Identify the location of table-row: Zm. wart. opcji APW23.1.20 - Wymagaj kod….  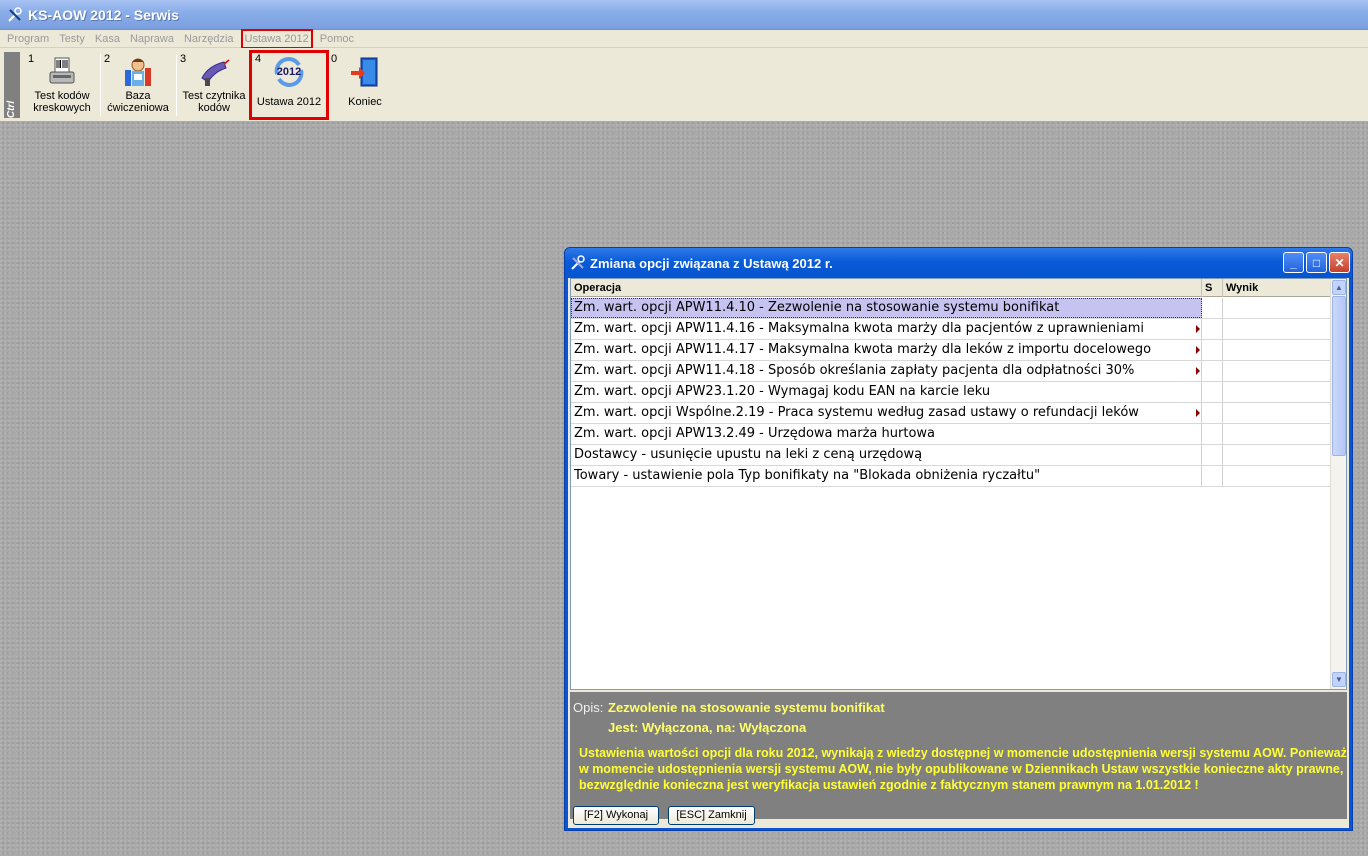
(953, 392).